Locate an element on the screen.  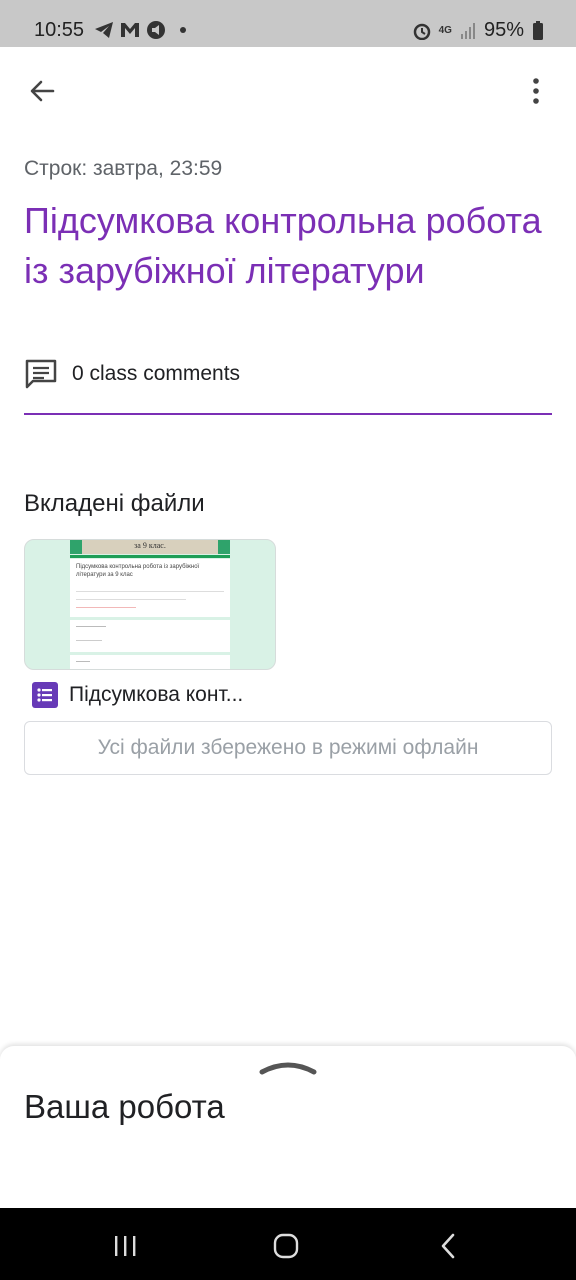
form-preview-header-text: за 9 клас. is located at coordinates (150, 545).